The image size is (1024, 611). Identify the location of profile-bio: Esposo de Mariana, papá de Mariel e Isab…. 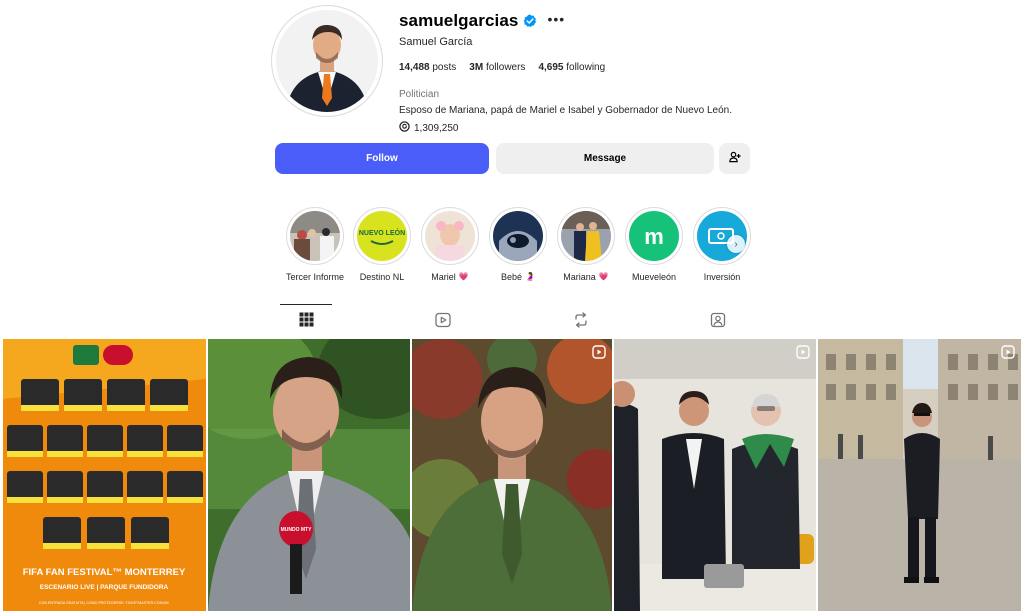
(565, 110).